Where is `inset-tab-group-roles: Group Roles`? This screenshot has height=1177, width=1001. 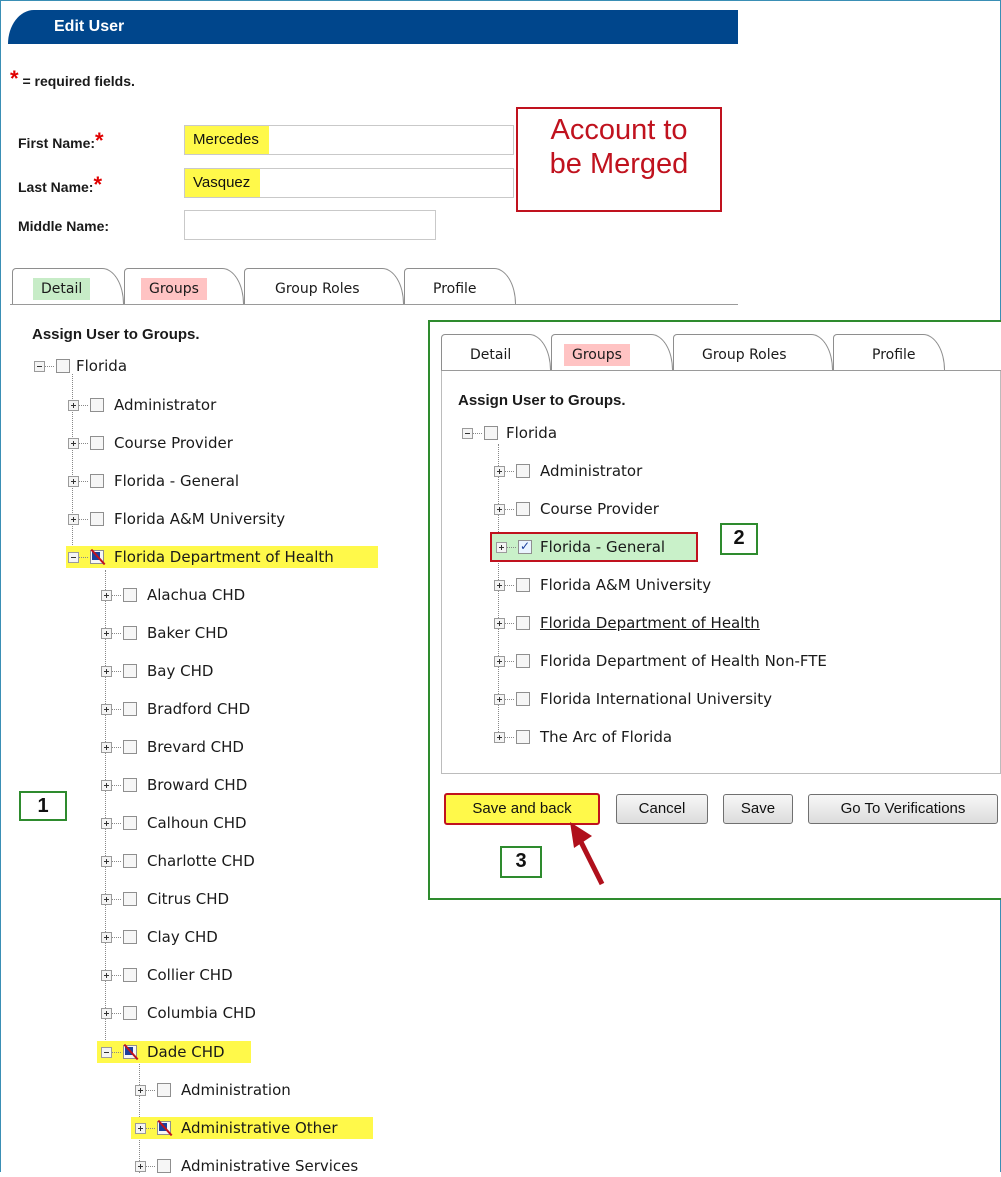
inset-tab-group-roles: Group Roles is located at coordinates (753, 352).